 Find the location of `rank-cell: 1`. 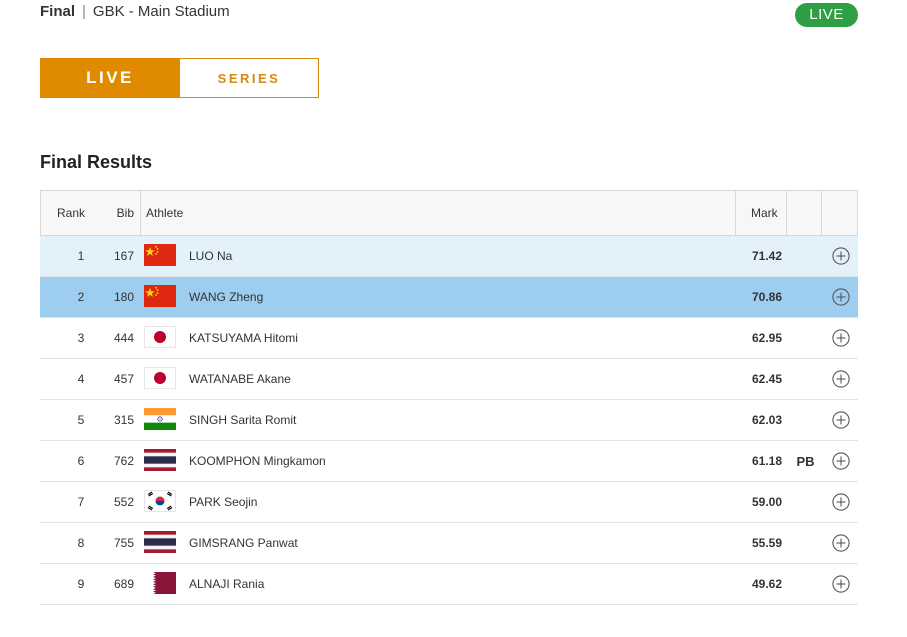

rank-cell: 1 is located at coordinates (81, 256).